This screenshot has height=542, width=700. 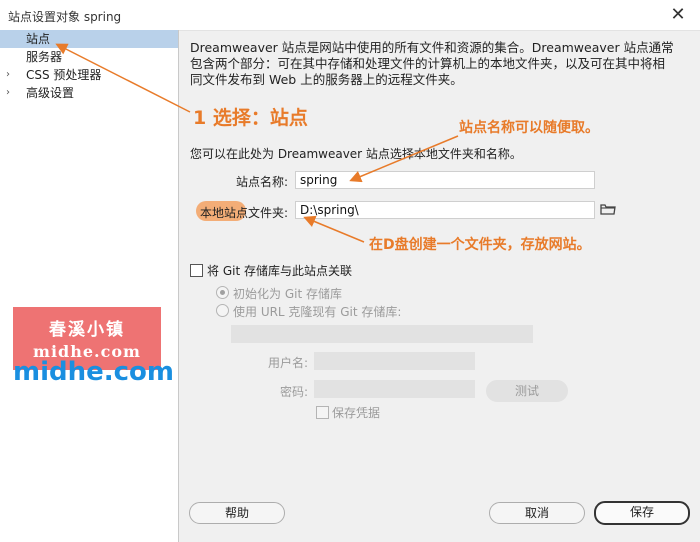 I want to click on sidebar-item-servers: 服务器, so click(x=89, y=57).